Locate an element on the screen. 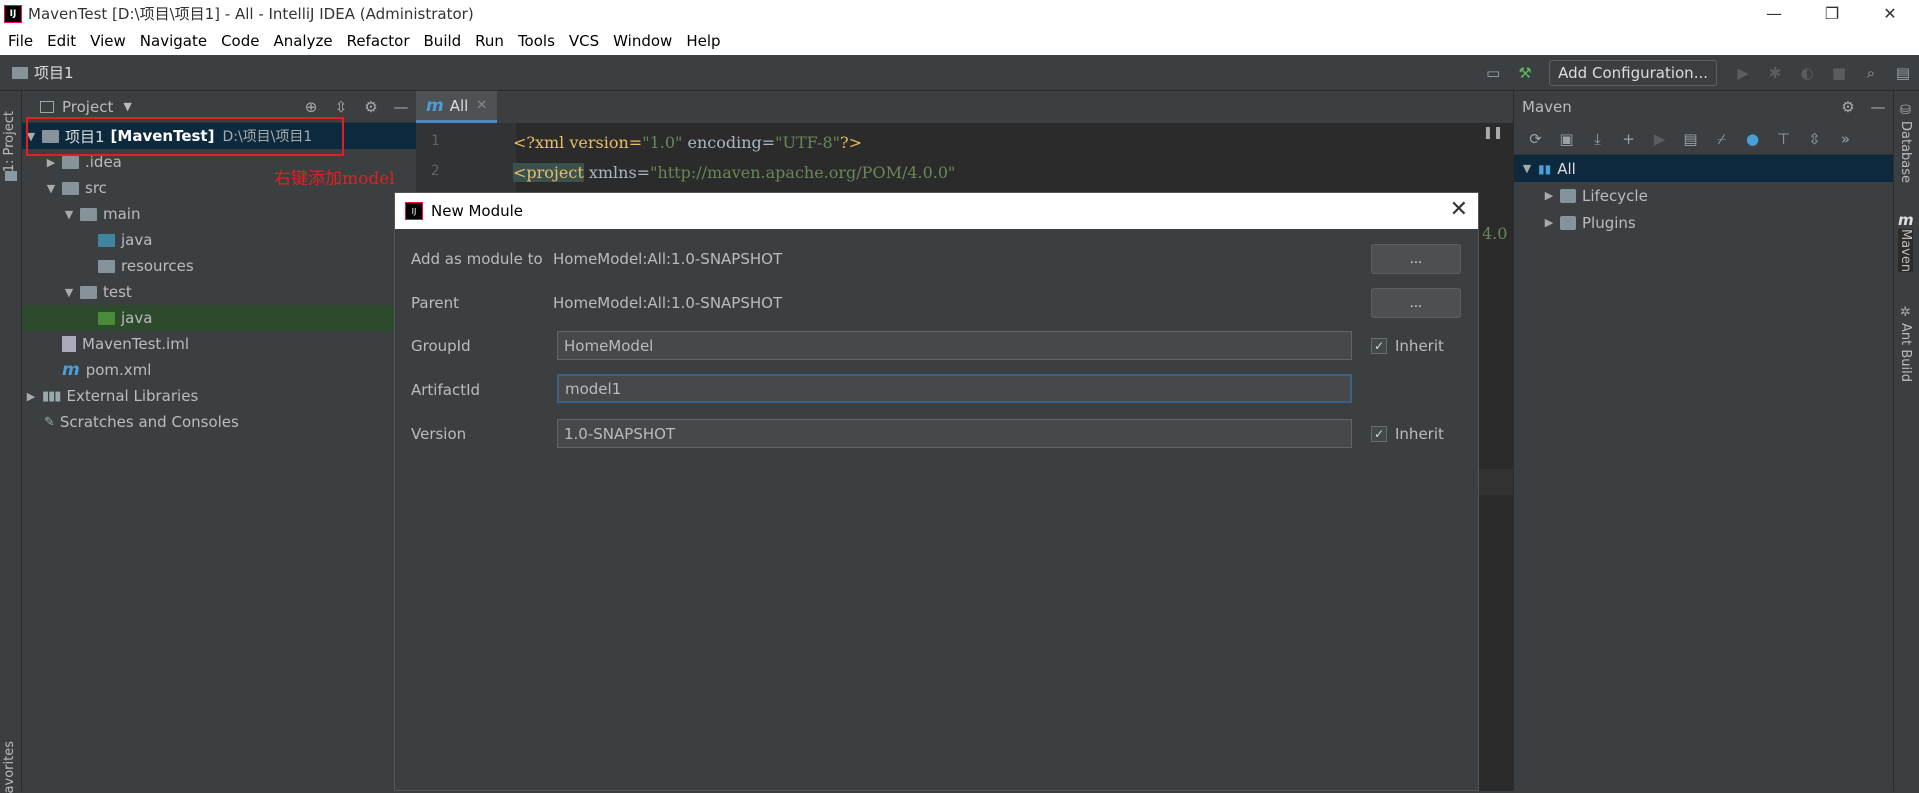 Image resolution: width=1919 pixels, height=793 pixels. search-icon: ⌕ is located at coordinates (1871, 73).